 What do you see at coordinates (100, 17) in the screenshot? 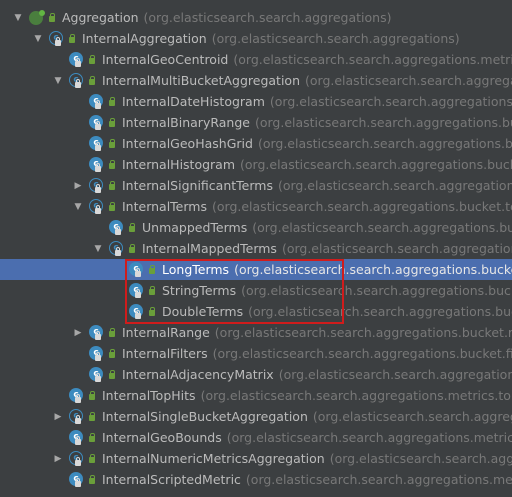
I see `class-name: Aggregation` at bounding box center [100, 17].